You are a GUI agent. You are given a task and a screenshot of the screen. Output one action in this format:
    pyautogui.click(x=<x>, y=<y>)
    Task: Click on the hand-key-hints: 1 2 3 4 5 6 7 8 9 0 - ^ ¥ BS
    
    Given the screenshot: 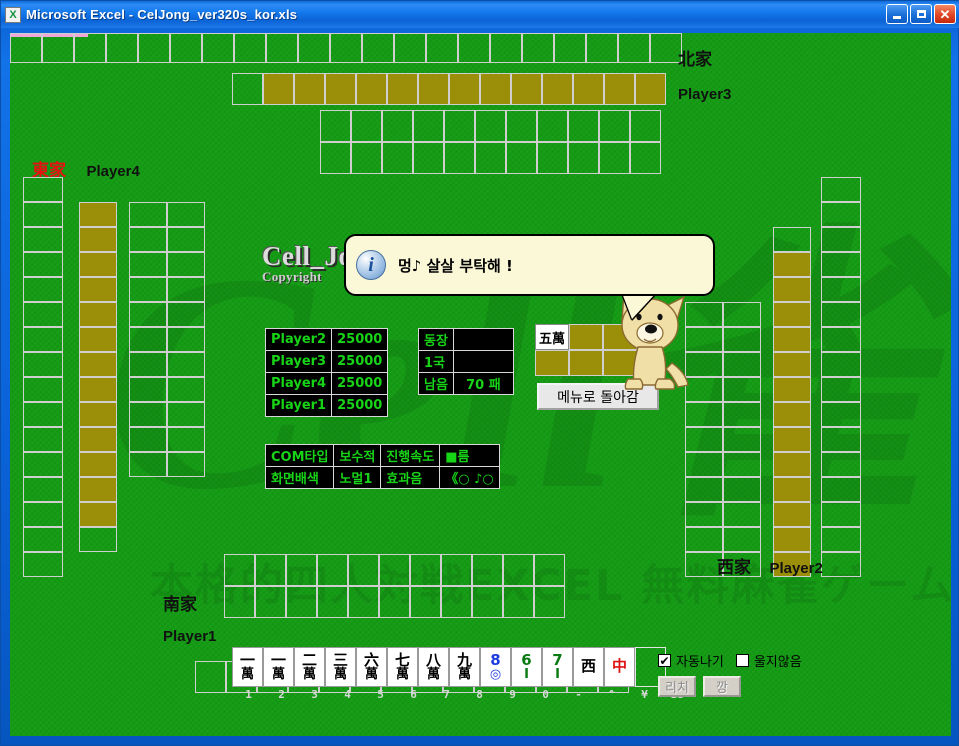 What is the action you would take?
    pyautogui.click(x=463, y=694)
    